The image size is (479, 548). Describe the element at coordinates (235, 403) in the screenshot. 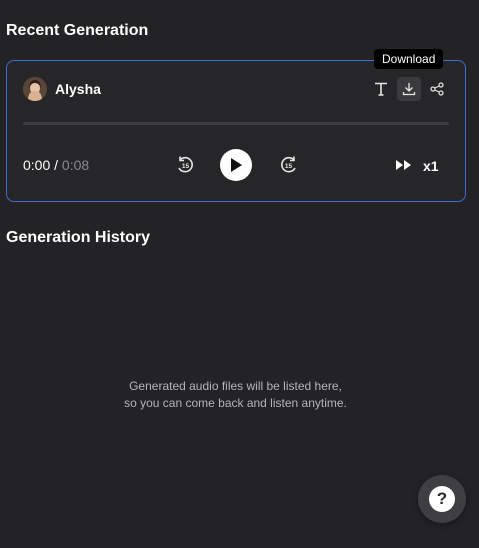

I see `empty-message-line-2: so you can come back and listen anytime.` at that location.